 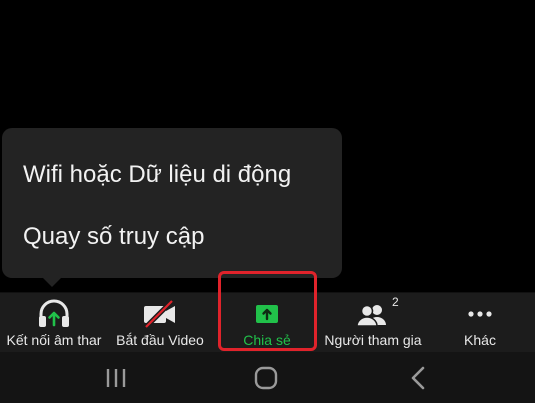 I want to click on android-navigation-bar, so click(x=267, y=377).